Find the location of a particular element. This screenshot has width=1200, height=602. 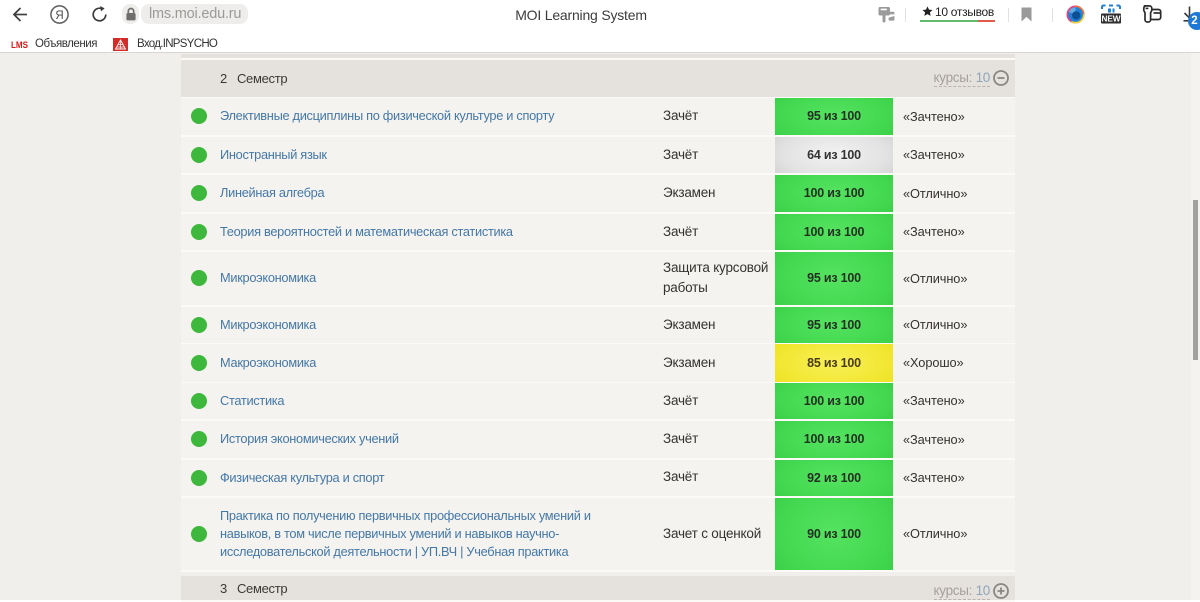

svg-text: NEW is located at coordinates (1110, 18).